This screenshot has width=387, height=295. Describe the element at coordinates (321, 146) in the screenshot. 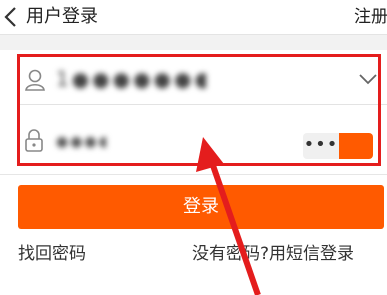

I see `toggle-dots: •••` at that location.